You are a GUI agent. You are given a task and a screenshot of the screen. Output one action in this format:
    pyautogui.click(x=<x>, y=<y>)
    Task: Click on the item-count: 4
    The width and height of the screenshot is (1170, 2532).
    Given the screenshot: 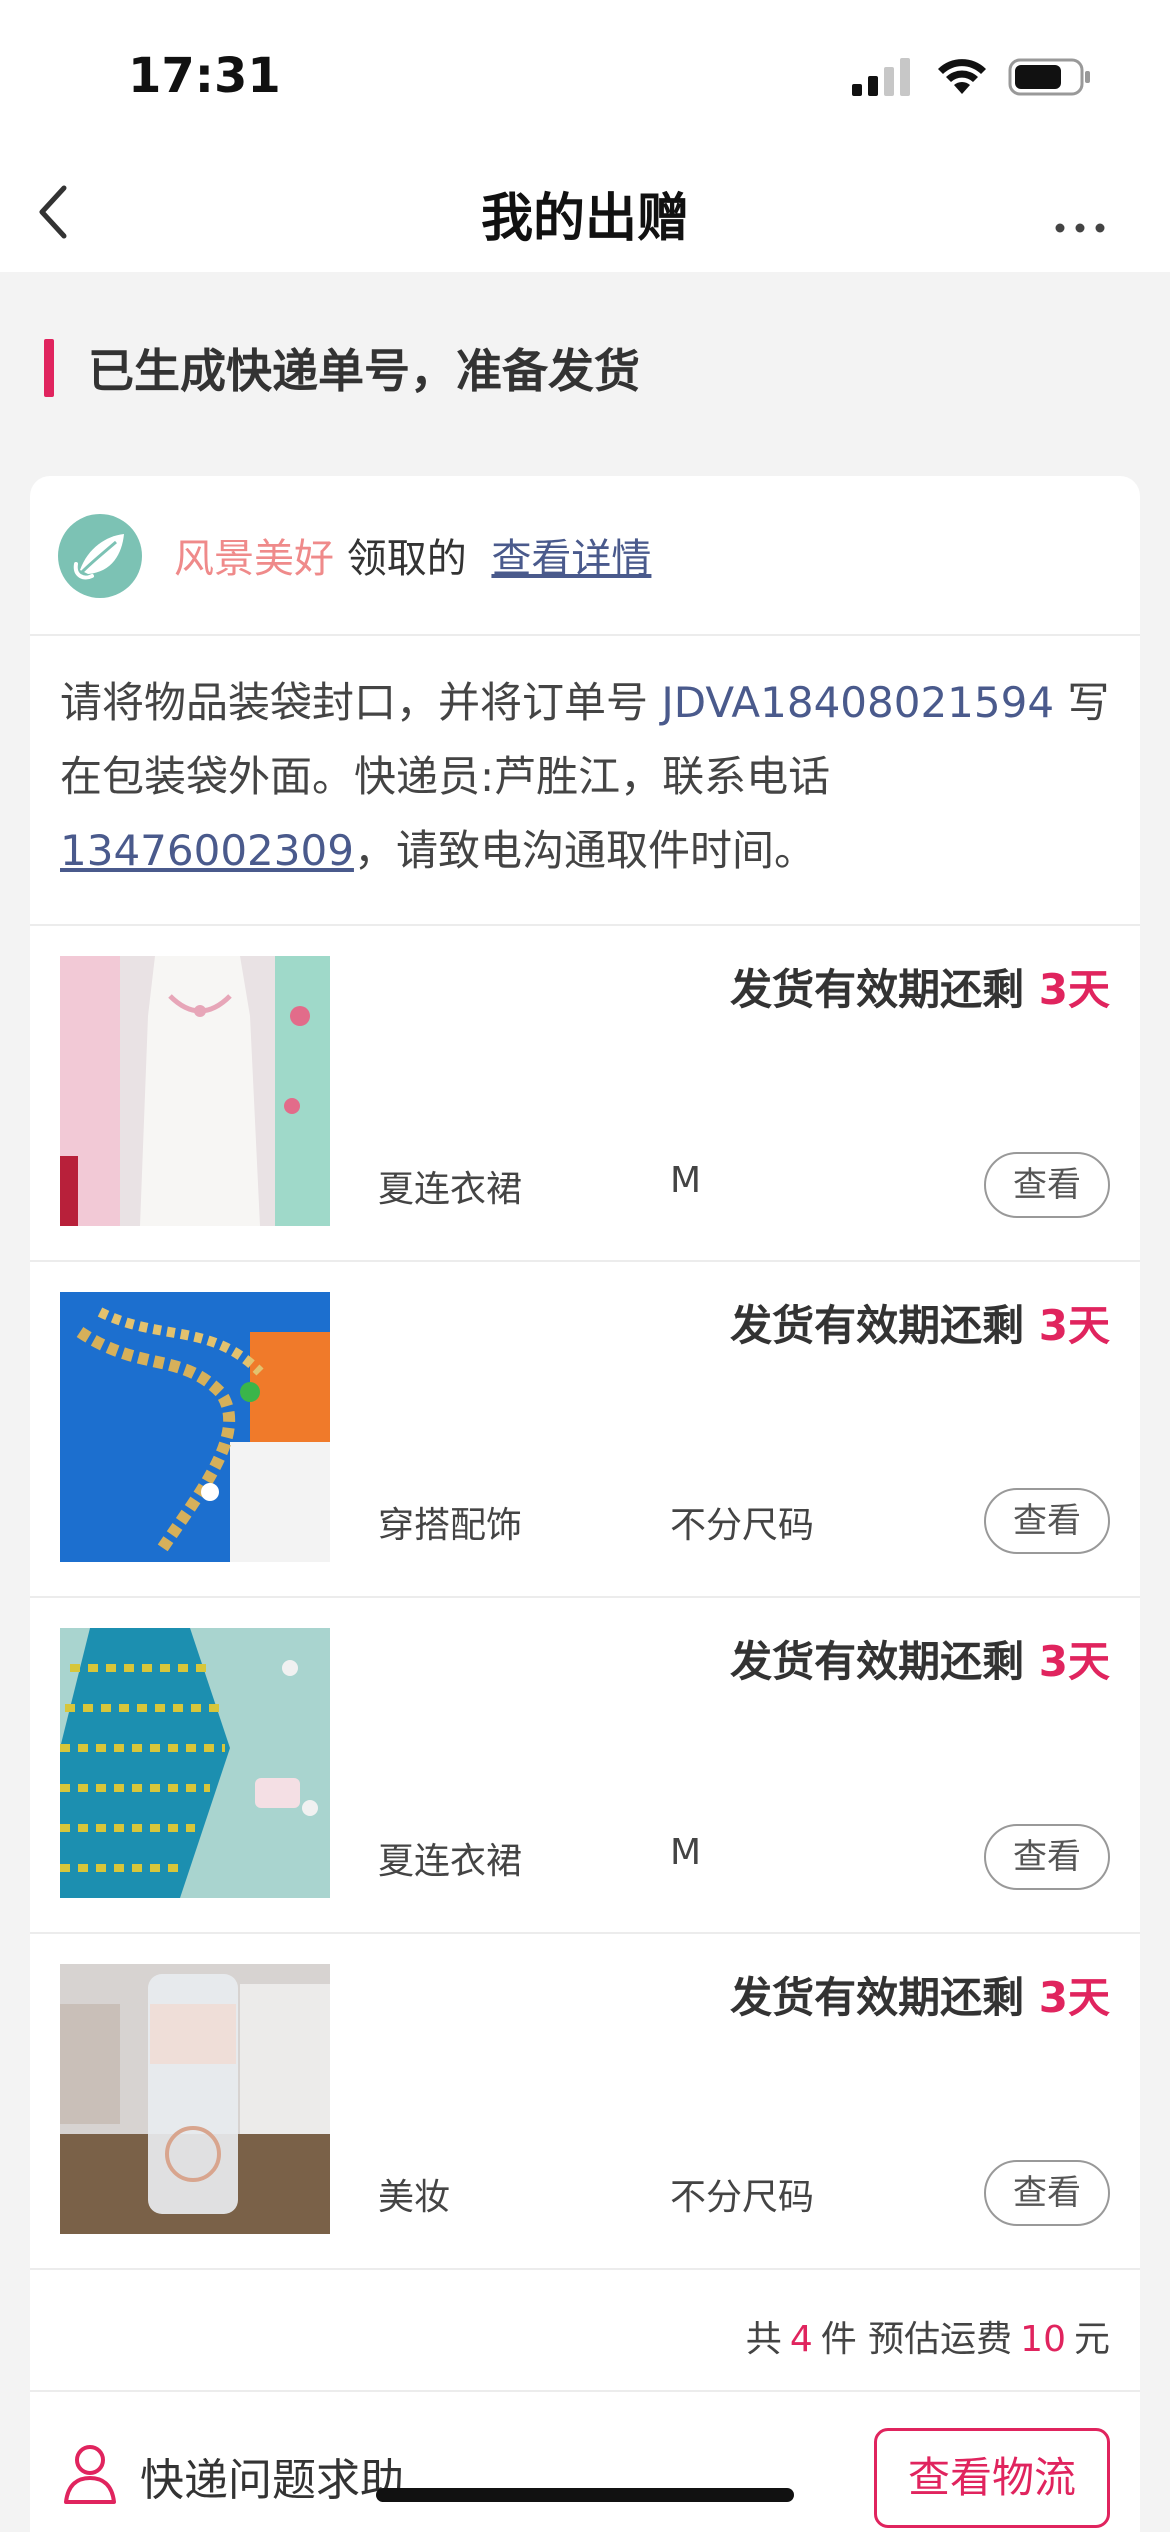 What is the action you would take?
    pyautogui.click(x=801, y=2339)
    